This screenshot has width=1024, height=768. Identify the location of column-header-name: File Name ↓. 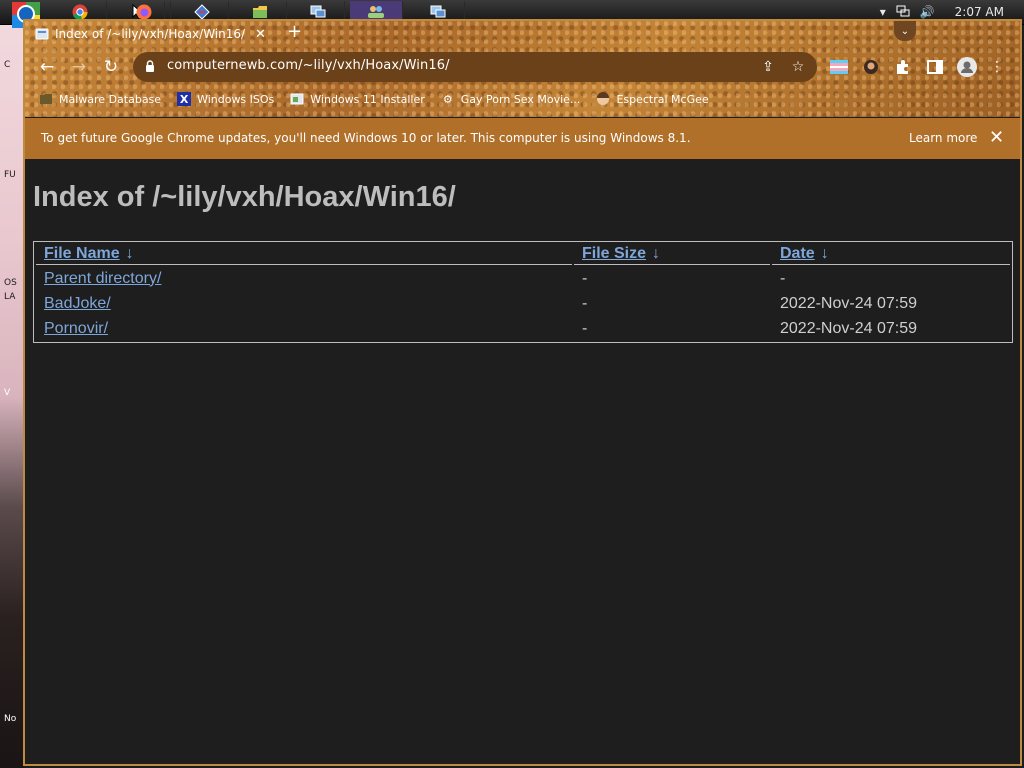
(304, 254).